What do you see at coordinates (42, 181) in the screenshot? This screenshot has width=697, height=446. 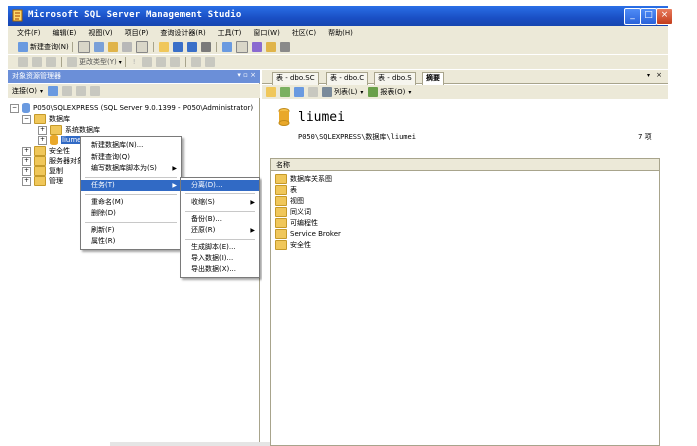 I see `tree-management-node: + 管理` at bounding box center [42, 181].